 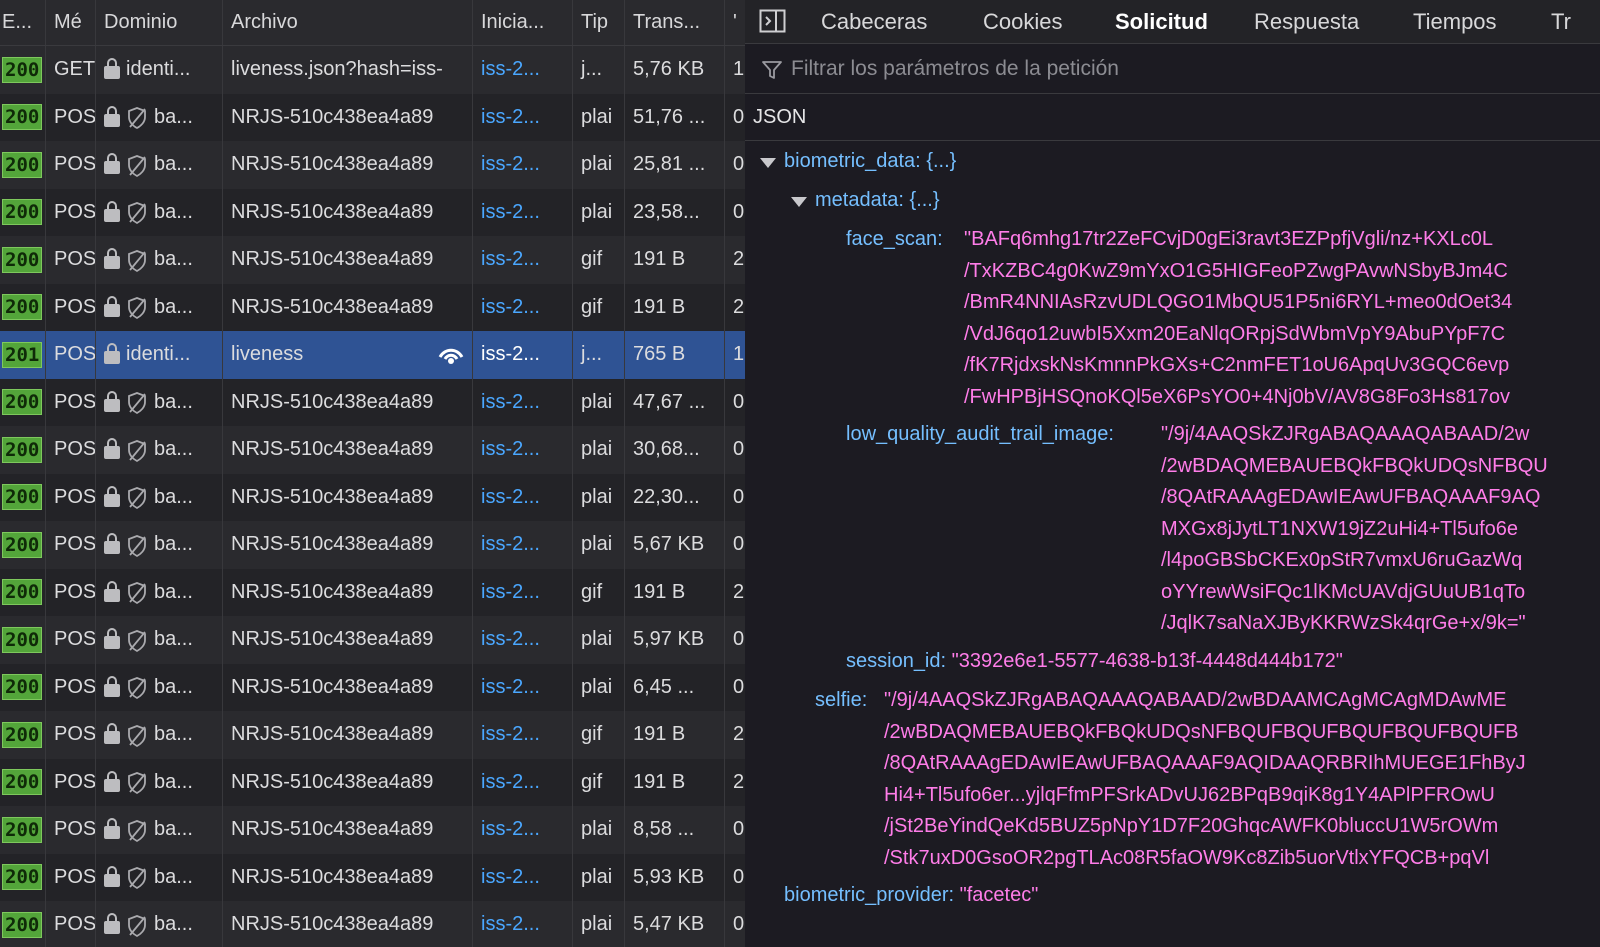 I want to click on file-text: liveness, so click(x=267, y=354).